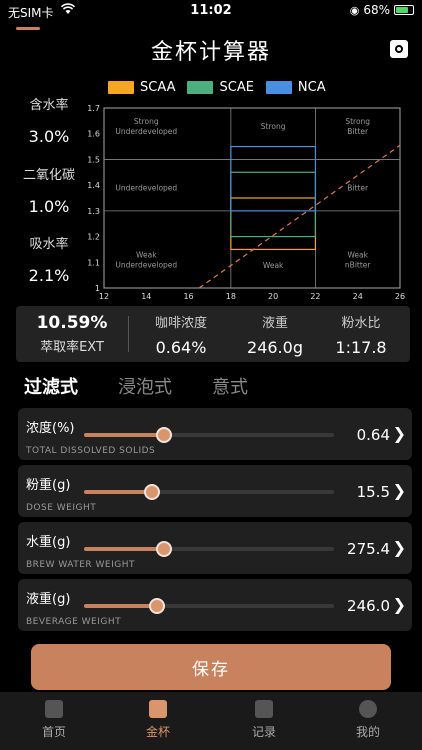 The height and width of the screenshot is (750, 422). Describe the element at coordinates (151, 492) in the screenshot. I see `dose-slider-thumb` at that location.